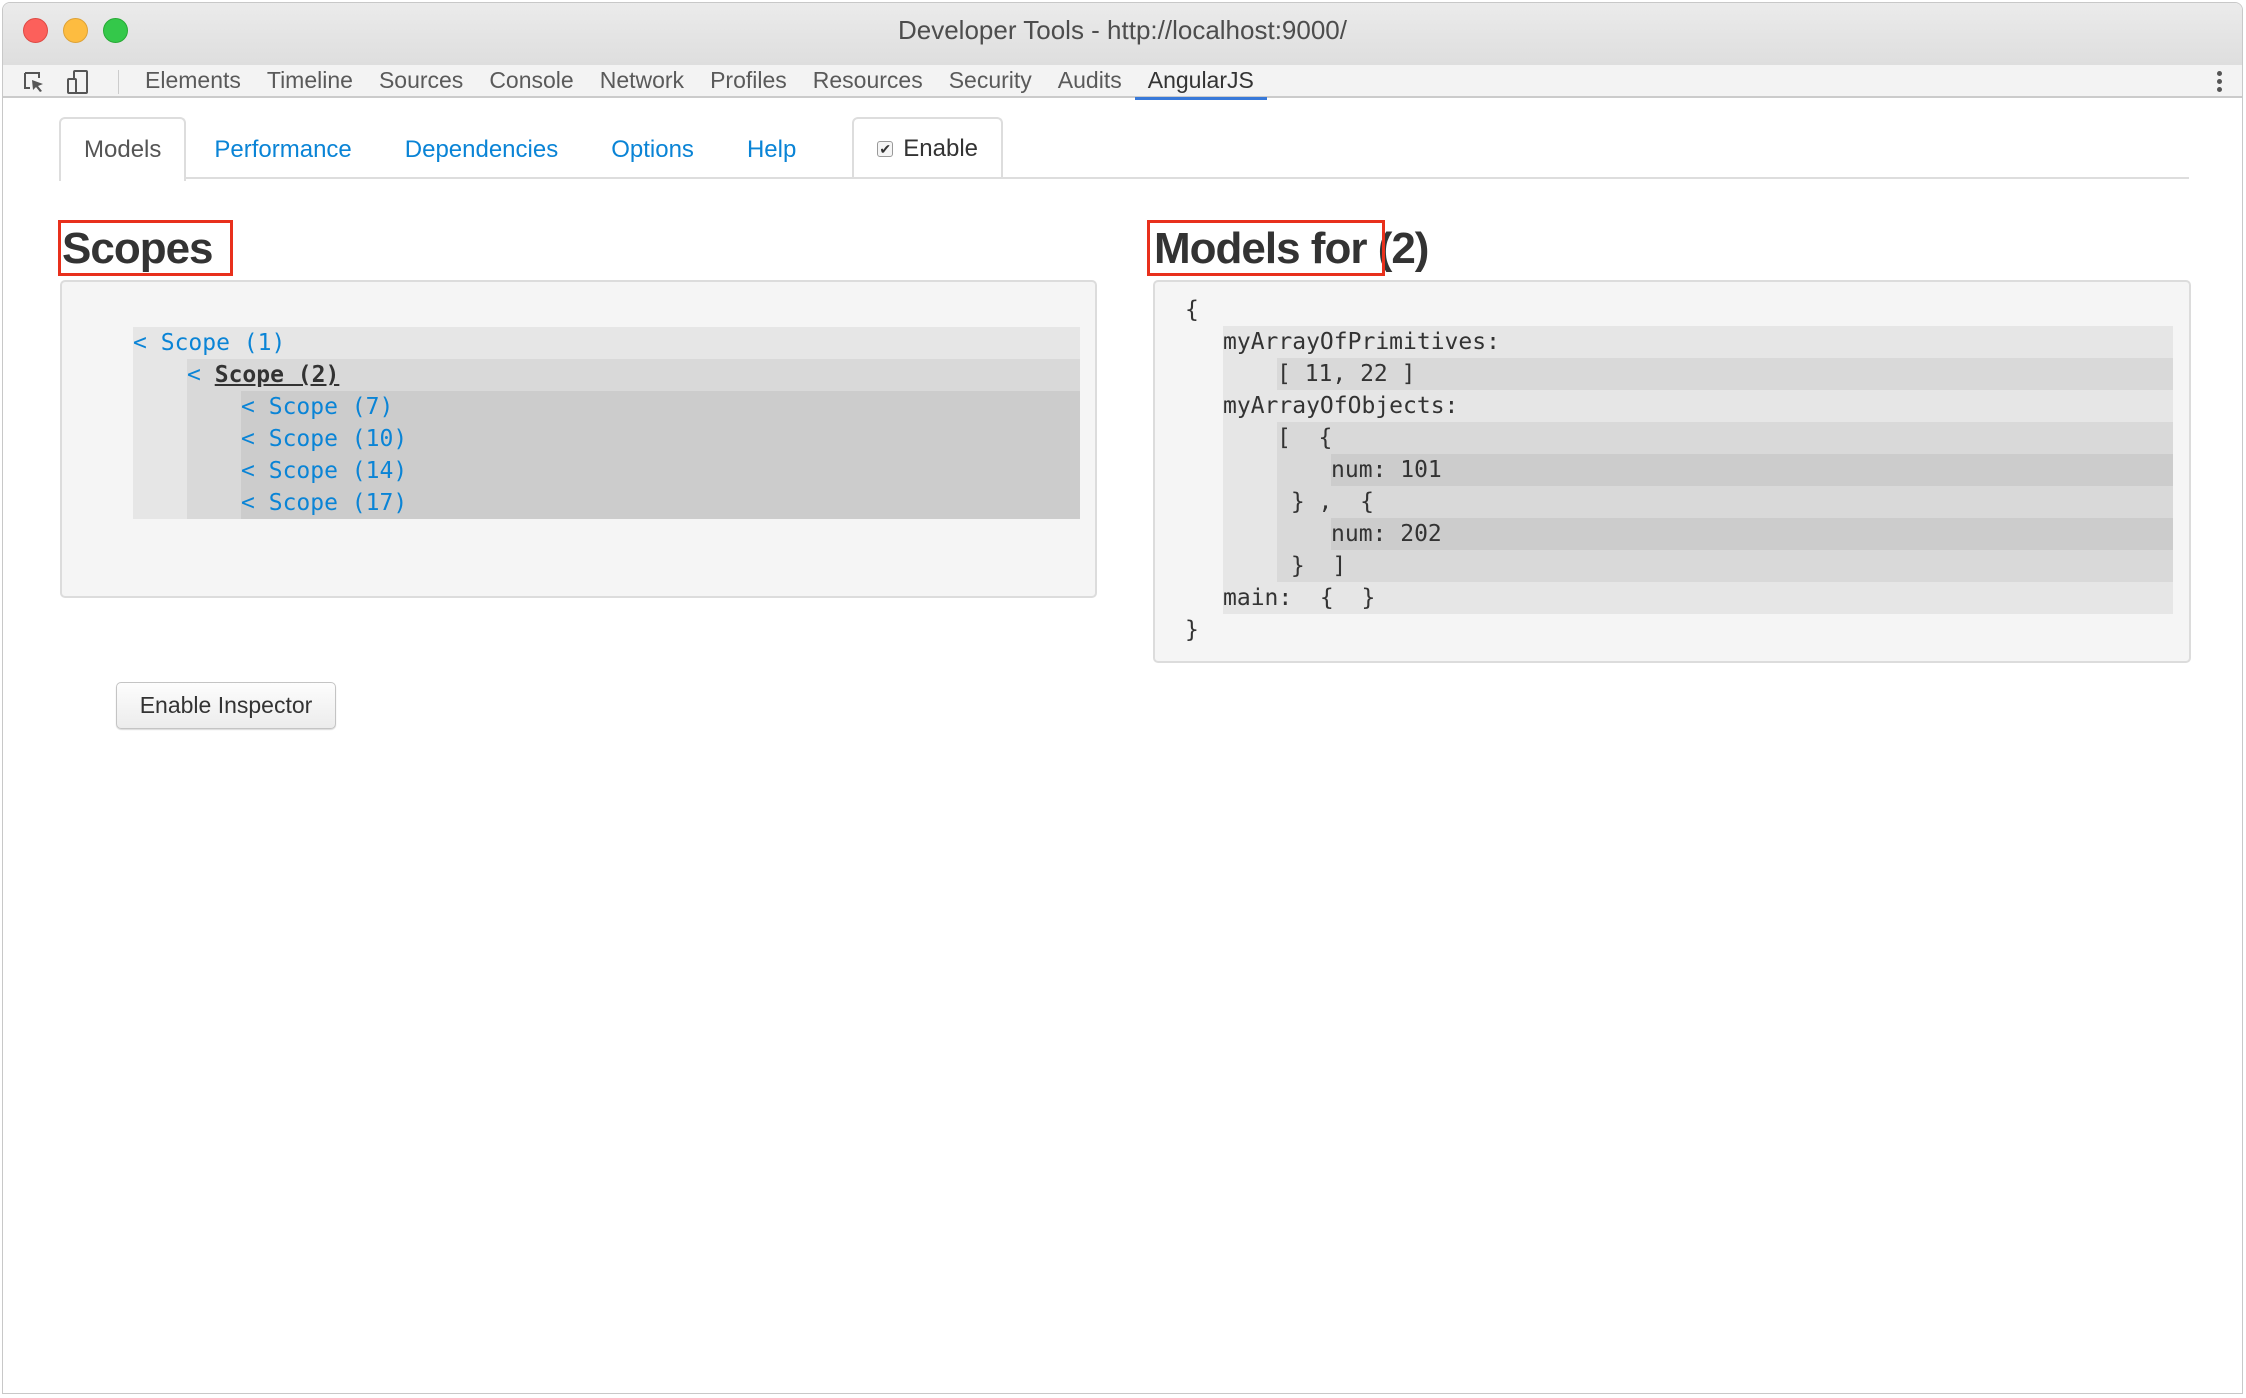 The image size is (2246, 1398). I want to click on window-title: Developer Tools - http://localhost:9000/, so click(1122, 30).